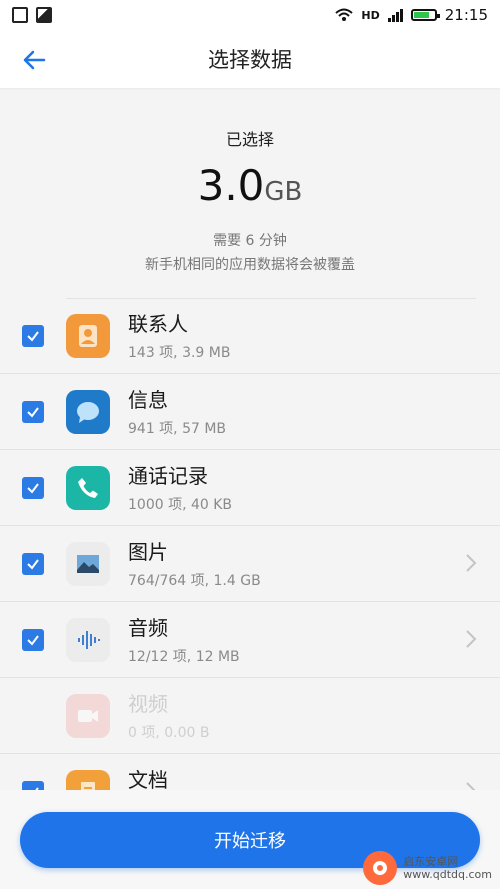  I want to click on signal-icon, so click(395, 15).